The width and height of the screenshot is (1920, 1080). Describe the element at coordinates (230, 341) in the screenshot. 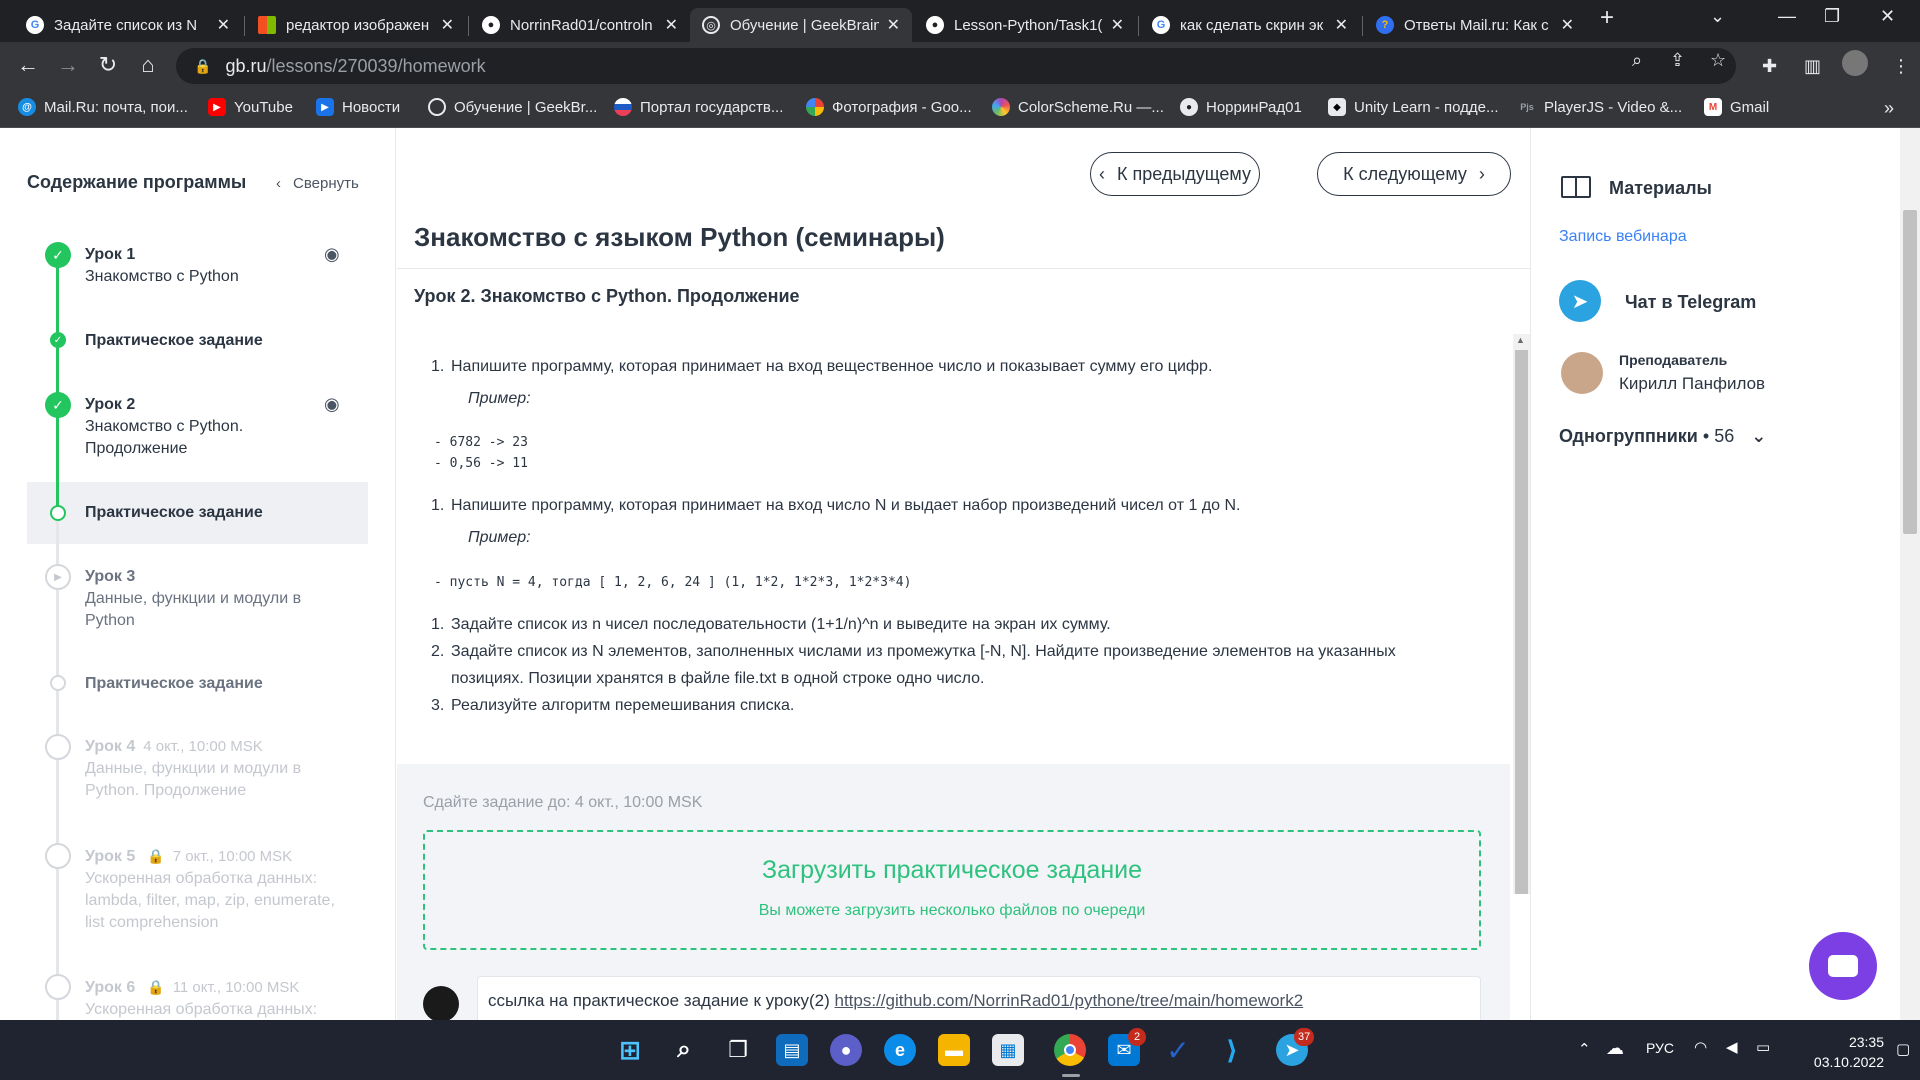

I see `sidebar-item-practice-1: Практическое задание` at that location.